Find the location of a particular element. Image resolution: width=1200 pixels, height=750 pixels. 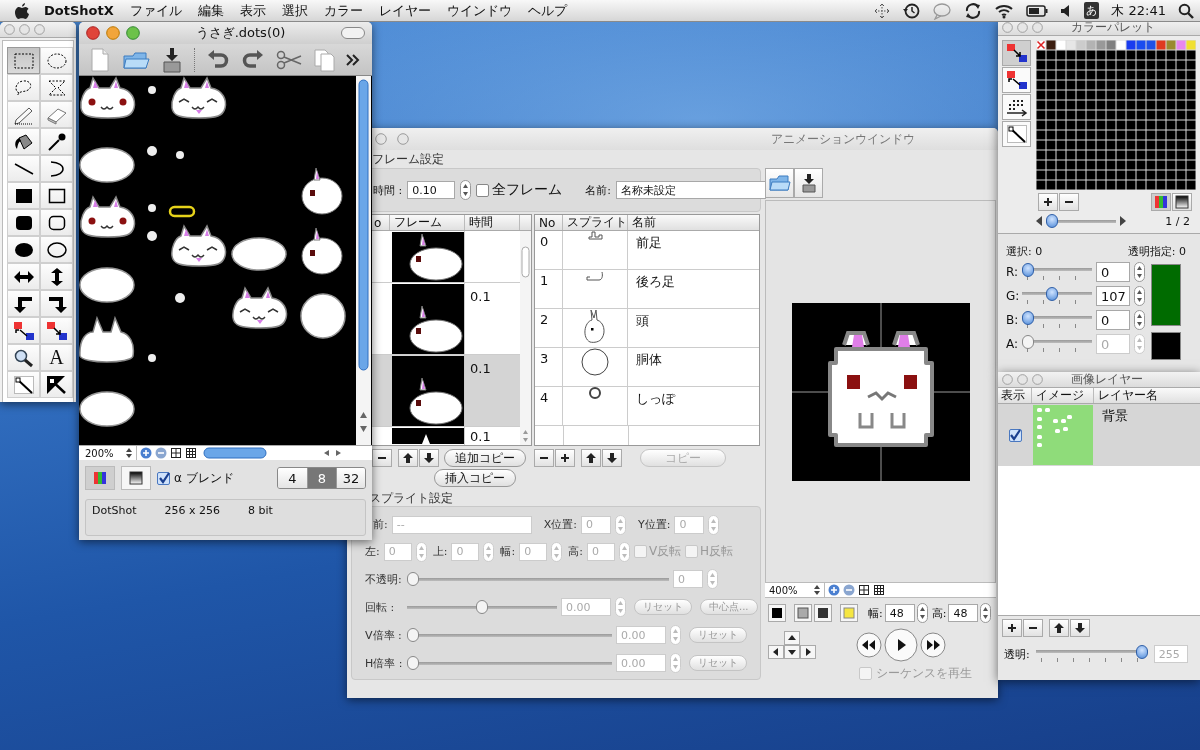

table-cell: 0 is located at coordinates (549, 250).